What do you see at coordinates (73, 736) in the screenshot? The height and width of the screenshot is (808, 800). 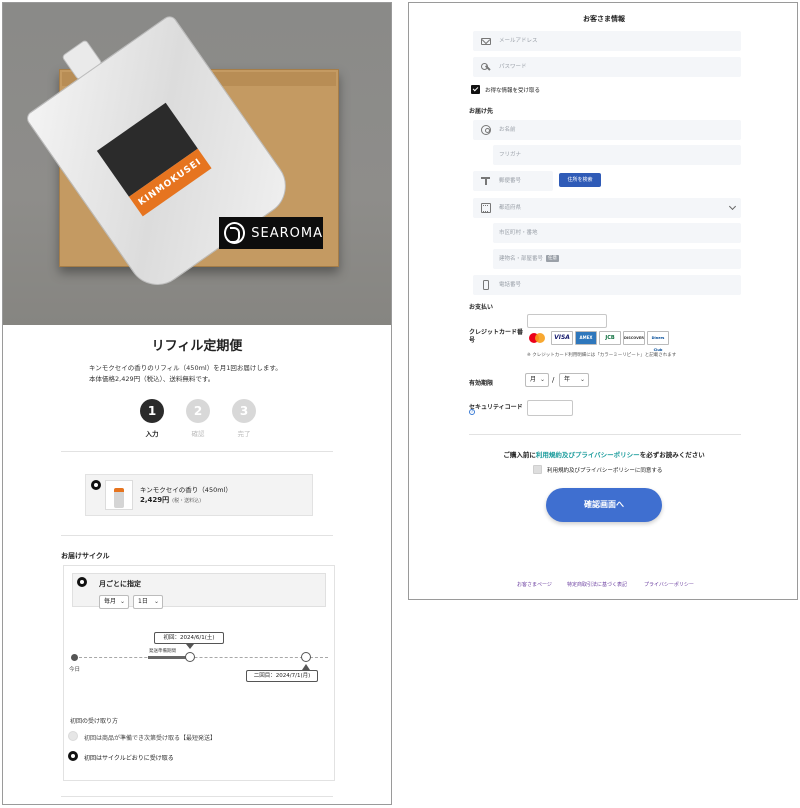 I see `receive-asap-radio` at bounding box center [73, 736].